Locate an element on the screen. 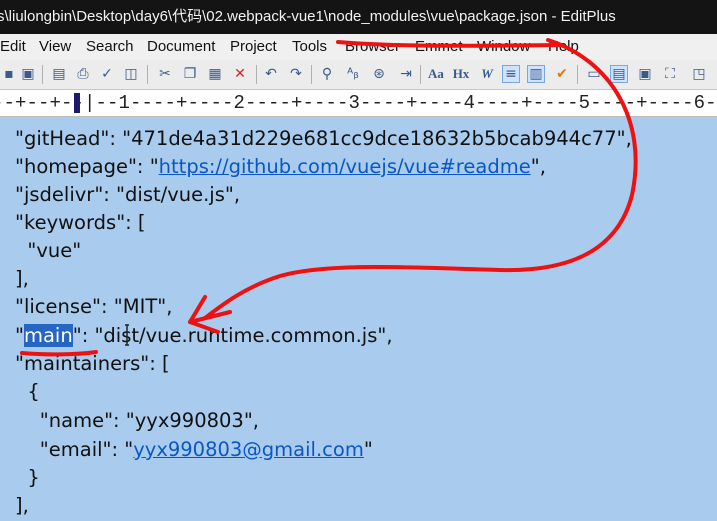 This screenshot has width=717, height=521. main-underline-stroke is located at coordinates (59, 353).